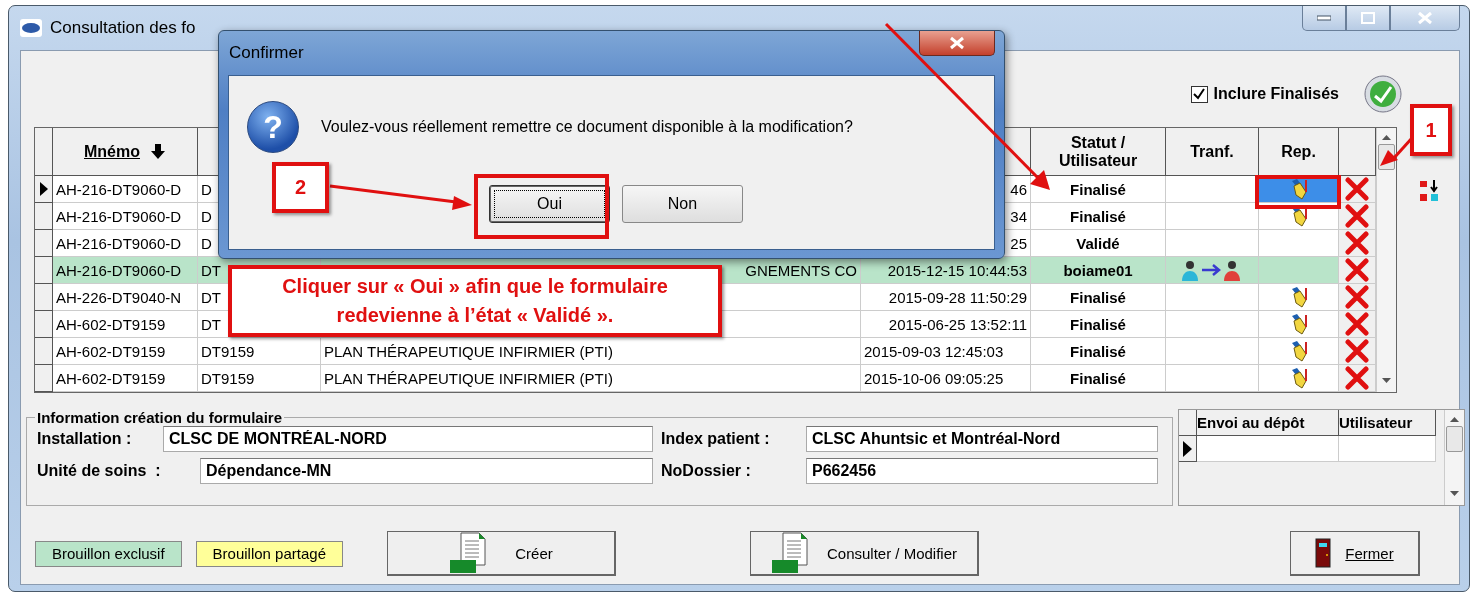 The width and height of the screenshot is (1481, 598). I want to click on table-cell: 2015-10-06 09:05:25, so click(946, 378).